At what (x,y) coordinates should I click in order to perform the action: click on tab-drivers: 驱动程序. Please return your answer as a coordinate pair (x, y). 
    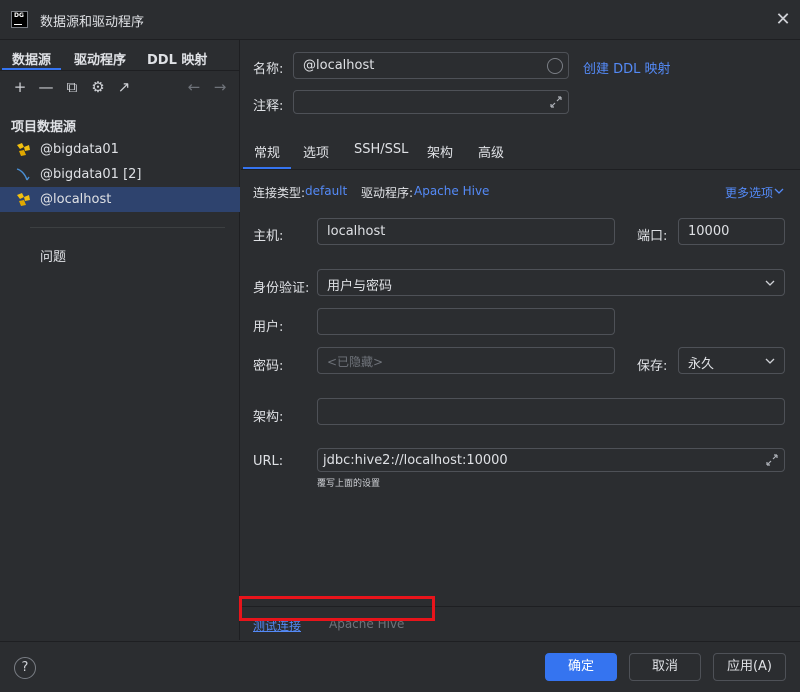
    Looking at the image, I should click on (100, 58).